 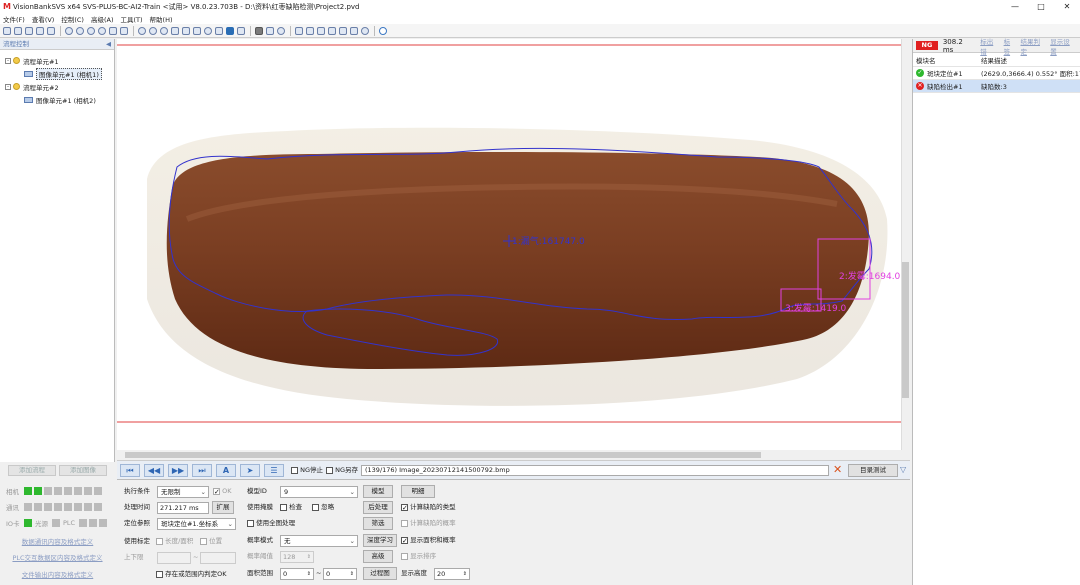 What do you see at coordinates (443, 455) in the screenshot?
I see `horizontal-scroll-thumb` at bounding box center [443, 455].